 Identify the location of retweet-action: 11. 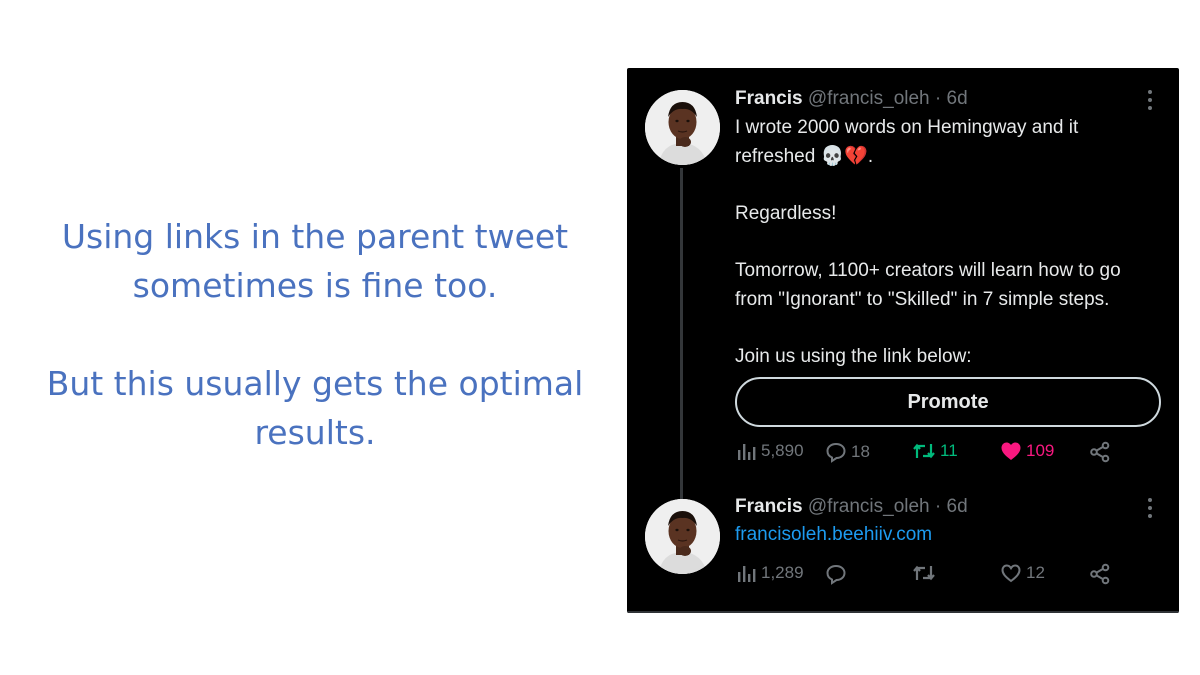
(935, 451).